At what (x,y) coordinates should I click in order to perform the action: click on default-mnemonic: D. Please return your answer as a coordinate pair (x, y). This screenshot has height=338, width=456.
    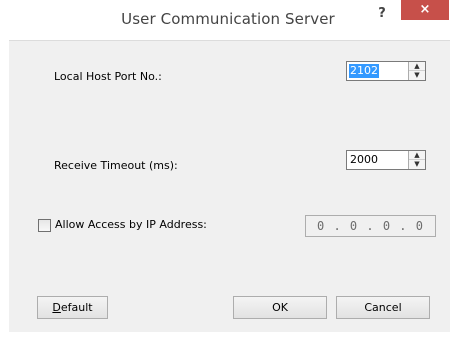
    Looking at the image, I should click on (56, 307).